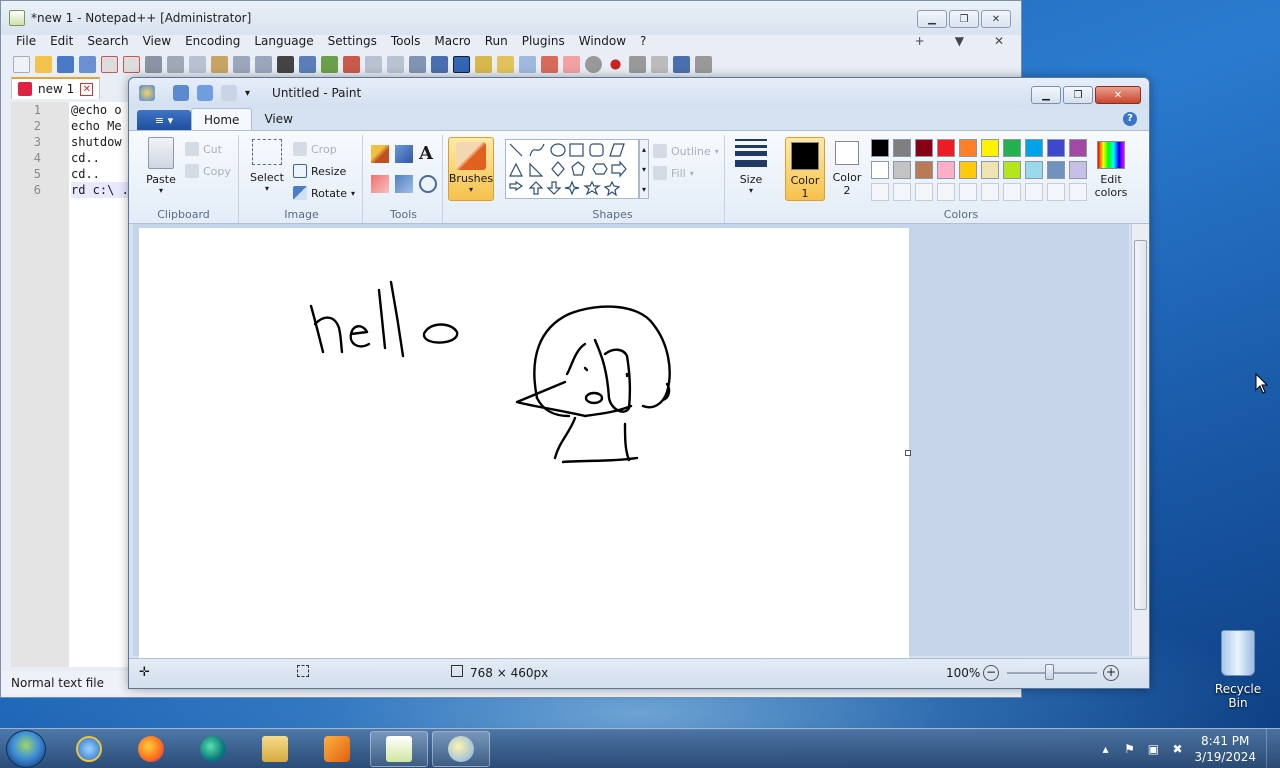  I want to click on tab-home: Home, so click(222, 119).